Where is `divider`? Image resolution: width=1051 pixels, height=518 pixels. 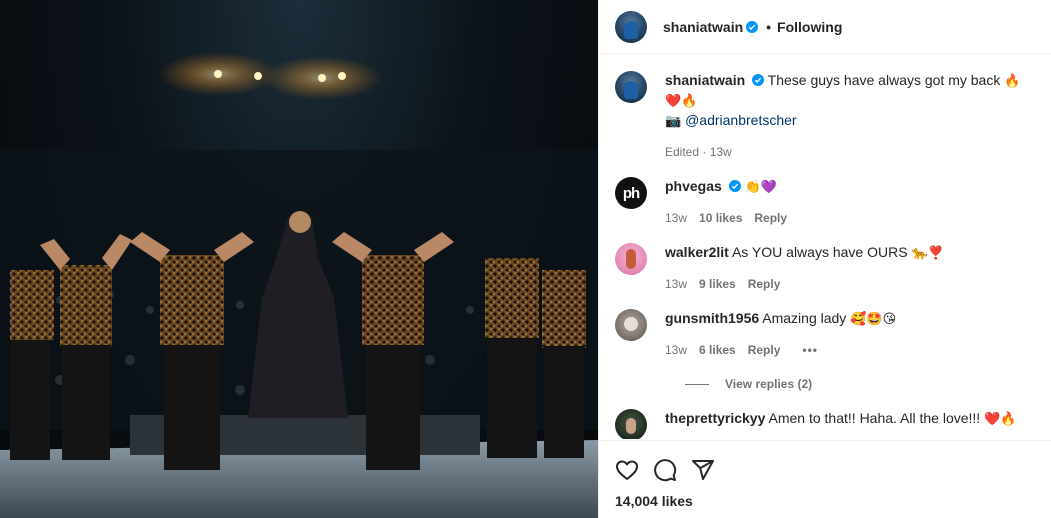 divider is located at coordinates (697, 384).